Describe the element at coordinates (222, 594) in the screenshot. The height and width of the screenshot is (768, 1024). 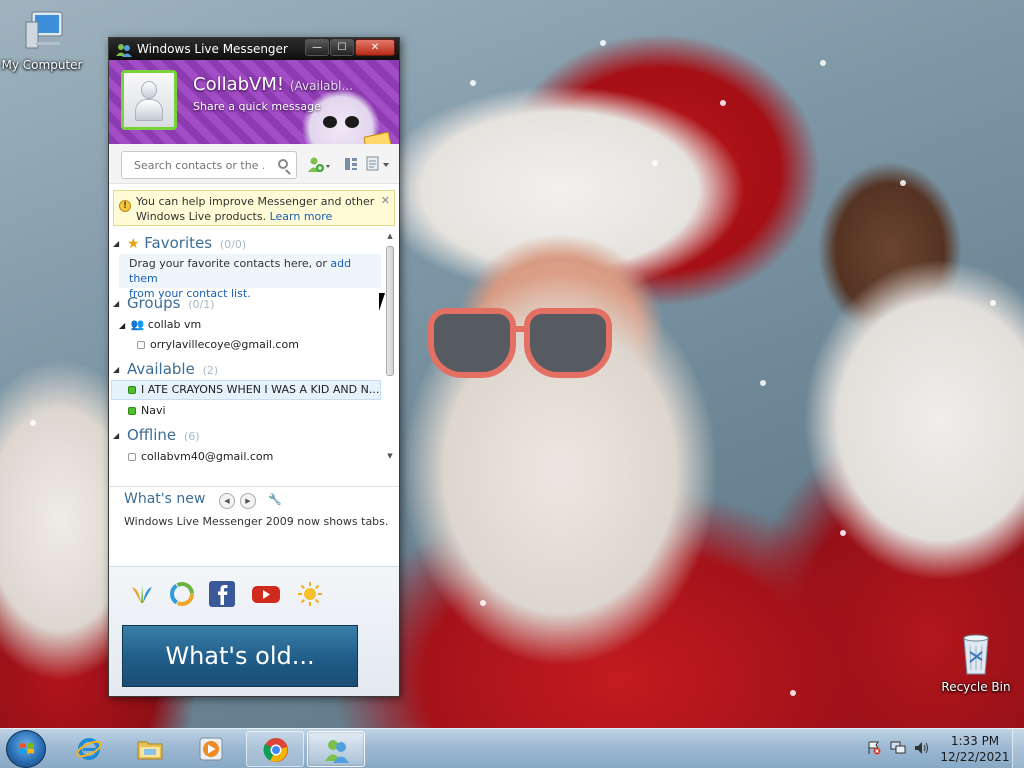
I see `facebook-icon` at that location.